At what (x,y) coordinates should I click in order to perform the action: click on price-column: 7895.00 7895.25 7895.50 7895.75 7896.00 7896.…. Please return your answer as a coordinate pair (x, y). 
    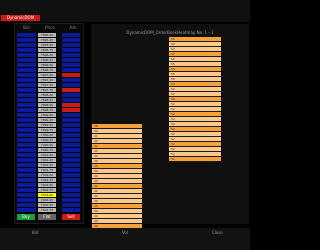
    Looking at the image, I should click on (47, 123).